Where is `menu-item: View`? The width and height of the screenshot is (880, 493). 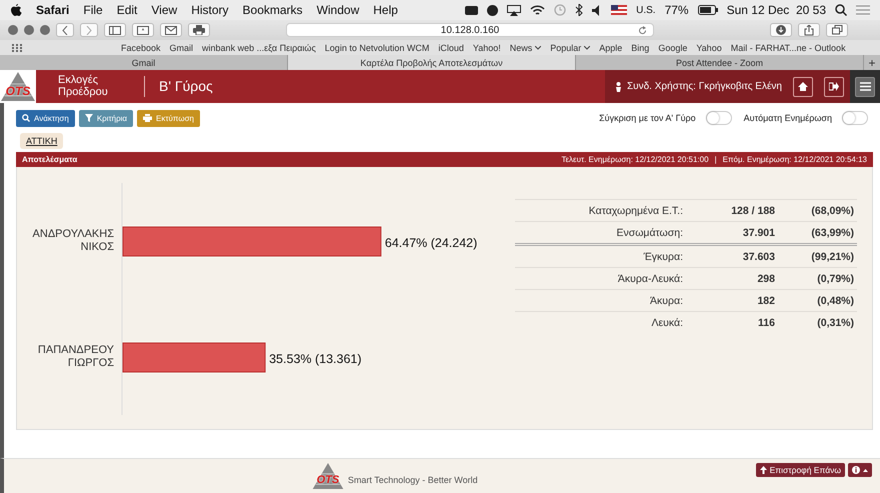 menu-item: View is located at coordinates (164, 10).